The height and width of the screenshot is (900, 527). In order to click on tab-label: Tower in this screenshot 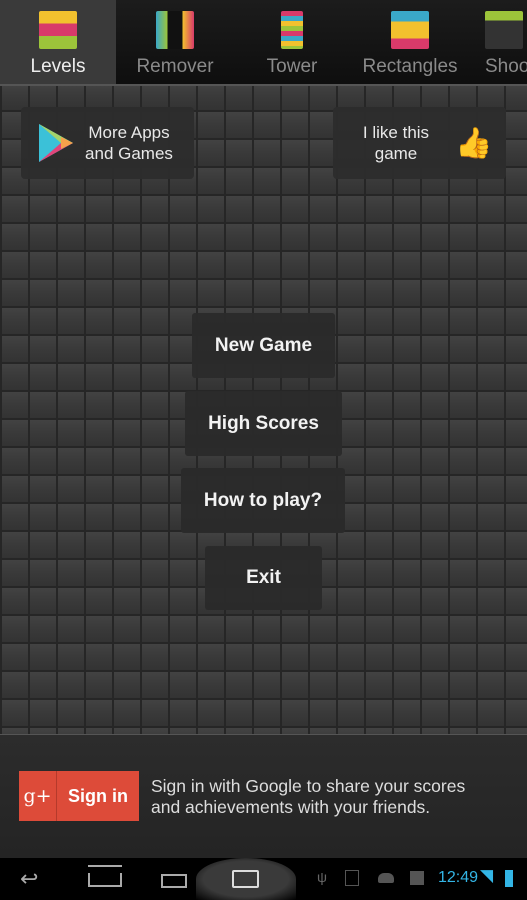, I will do `click(292, 66)`.